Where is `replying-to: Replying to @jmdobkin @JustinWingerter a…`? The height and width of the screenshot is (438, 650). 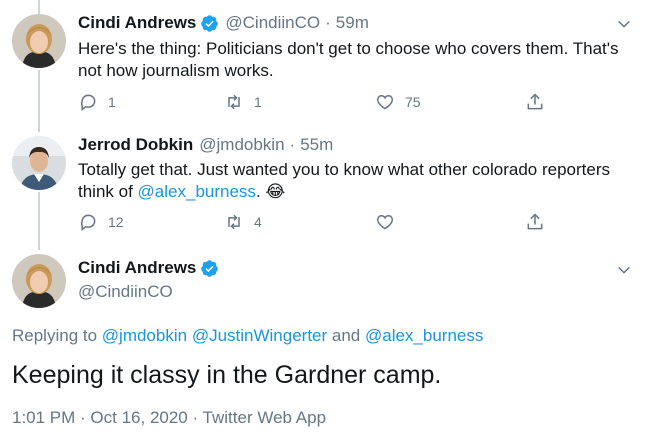 replying-to: Replying to @jmdobkin @JustinWingerter a… is located at coordinates (247, 336).